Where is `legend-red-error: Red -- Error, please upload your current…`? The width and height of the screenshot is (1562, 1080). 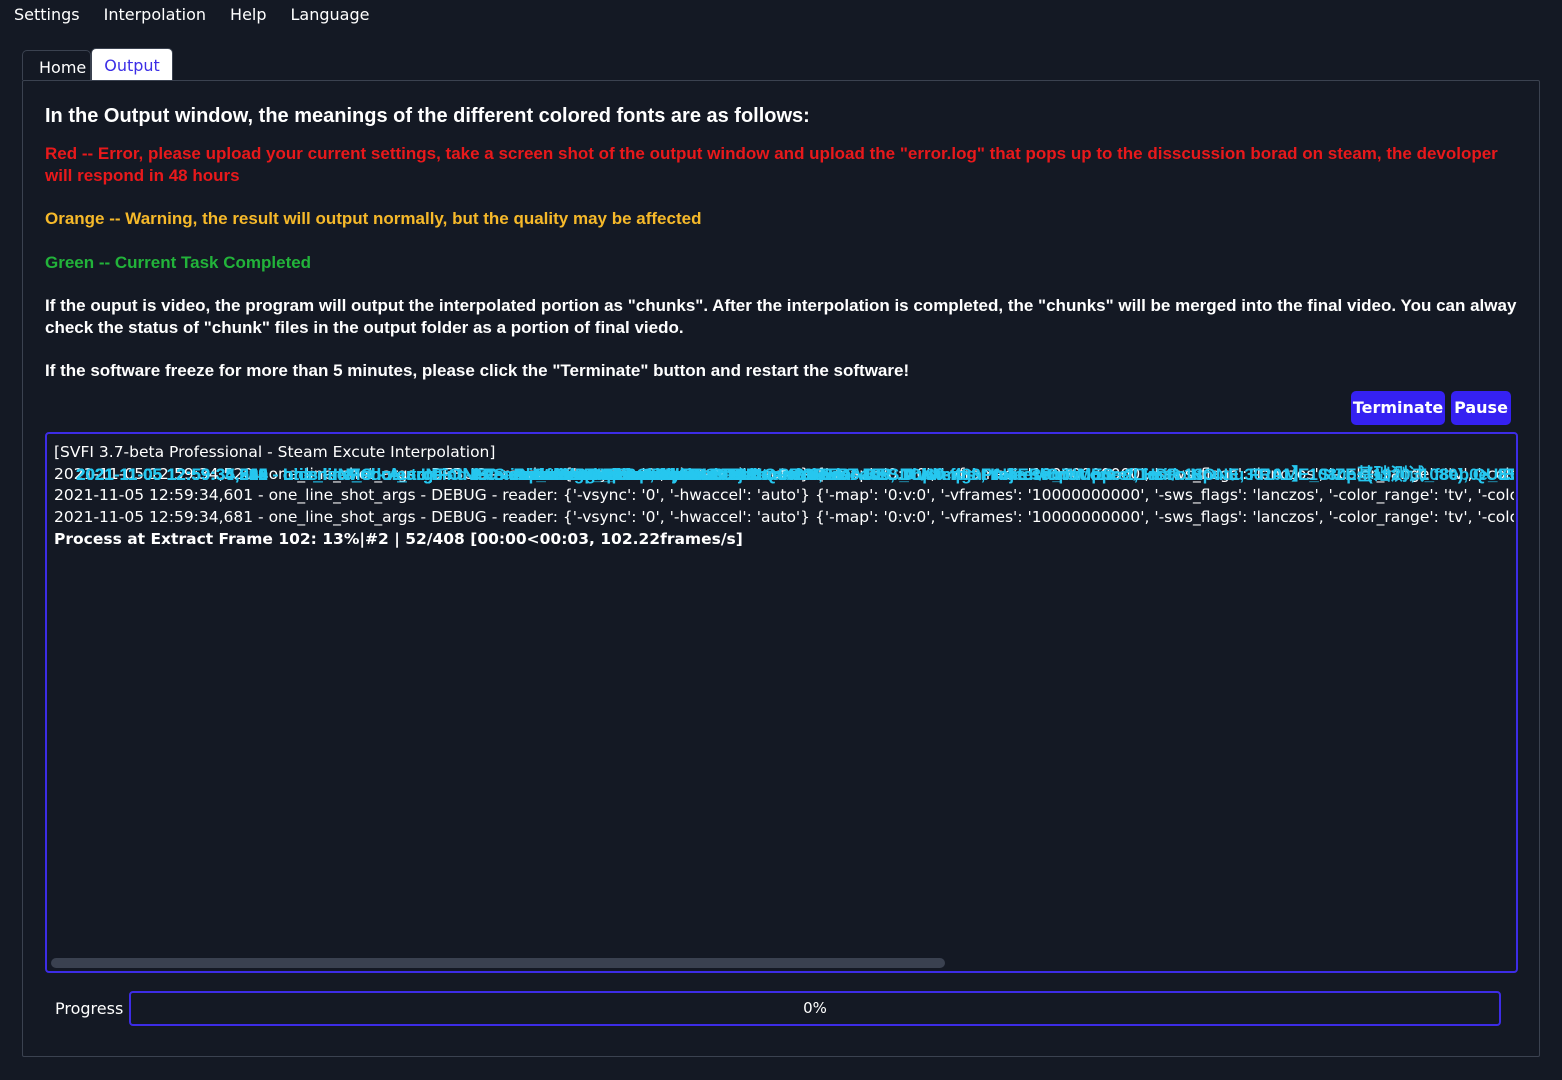
legend-red-error: Red -- Error, please upload your current… is located at coordinates (771, 164).